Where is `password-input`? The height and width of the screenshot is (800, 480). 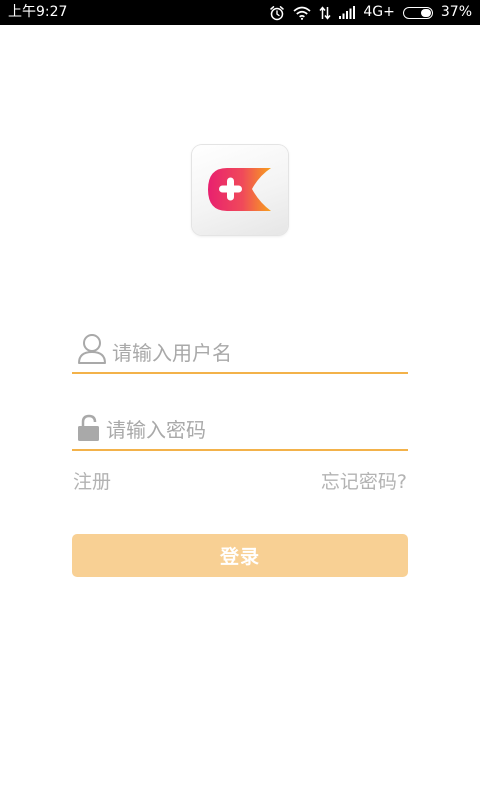
password-input is located at coordinates (254, 430).